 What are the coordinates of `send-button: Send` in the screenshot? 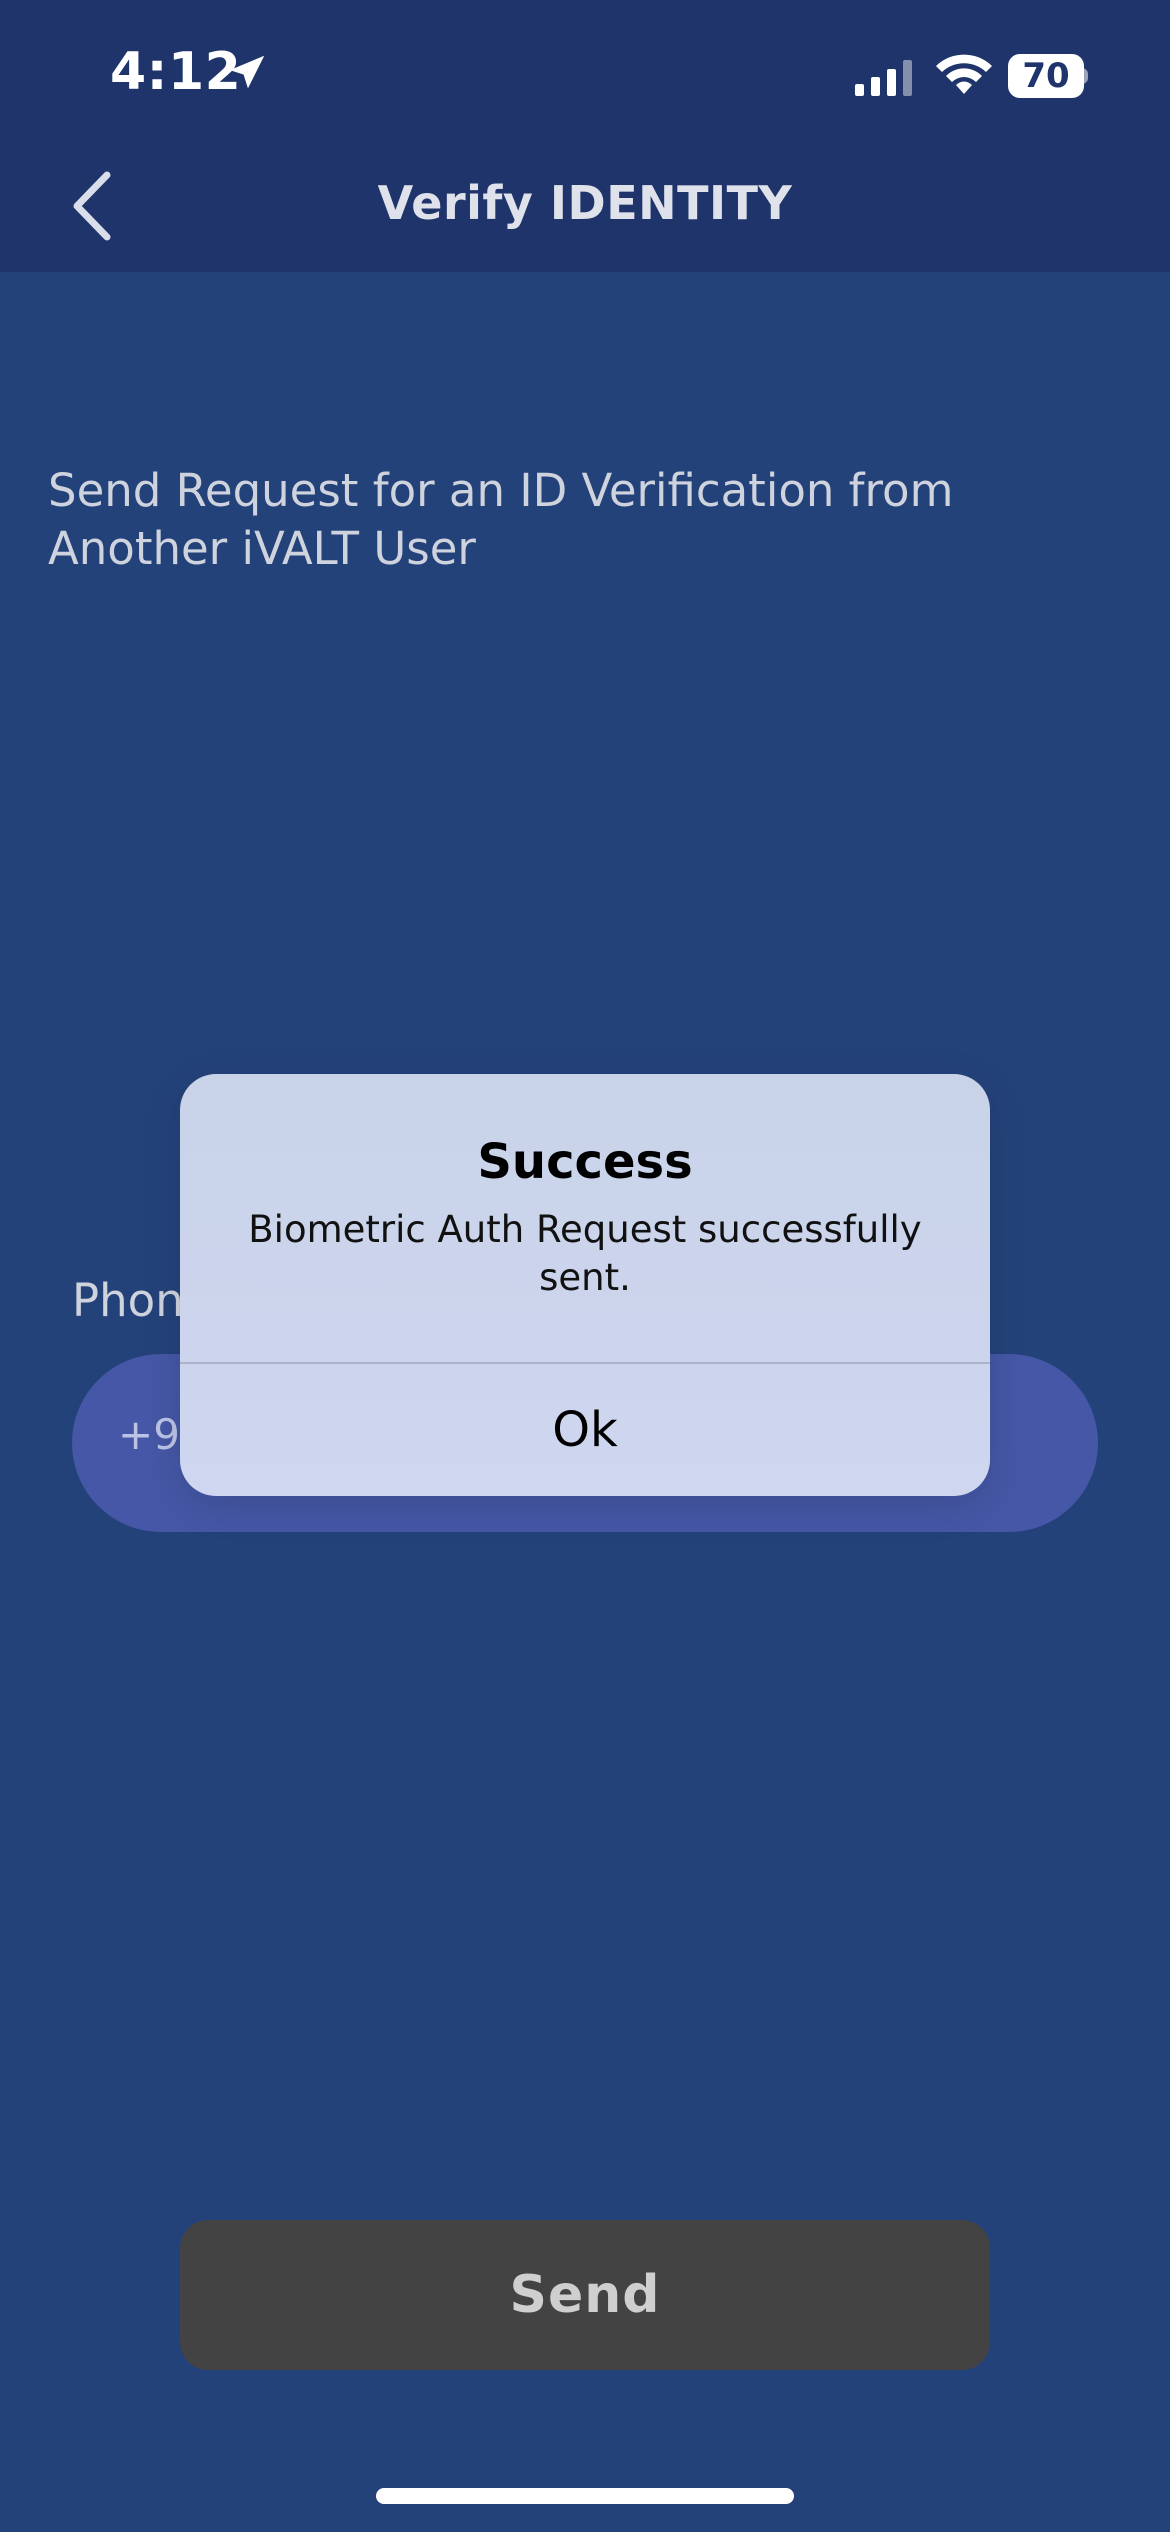 It's located at (585, 2295).